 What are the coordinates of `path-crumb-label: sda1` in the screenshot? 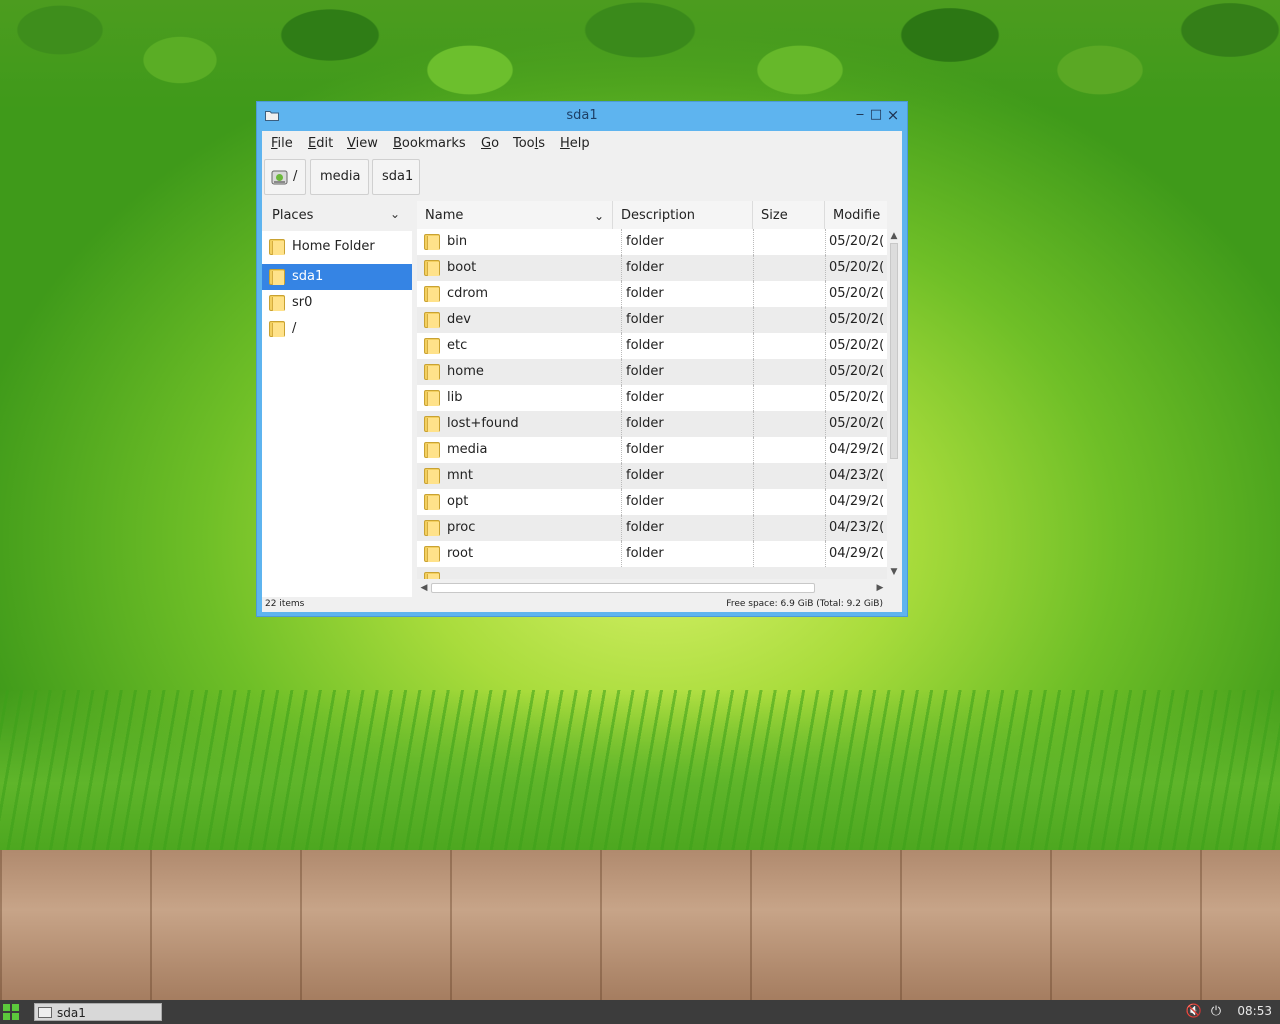 It's located at (398, 176).